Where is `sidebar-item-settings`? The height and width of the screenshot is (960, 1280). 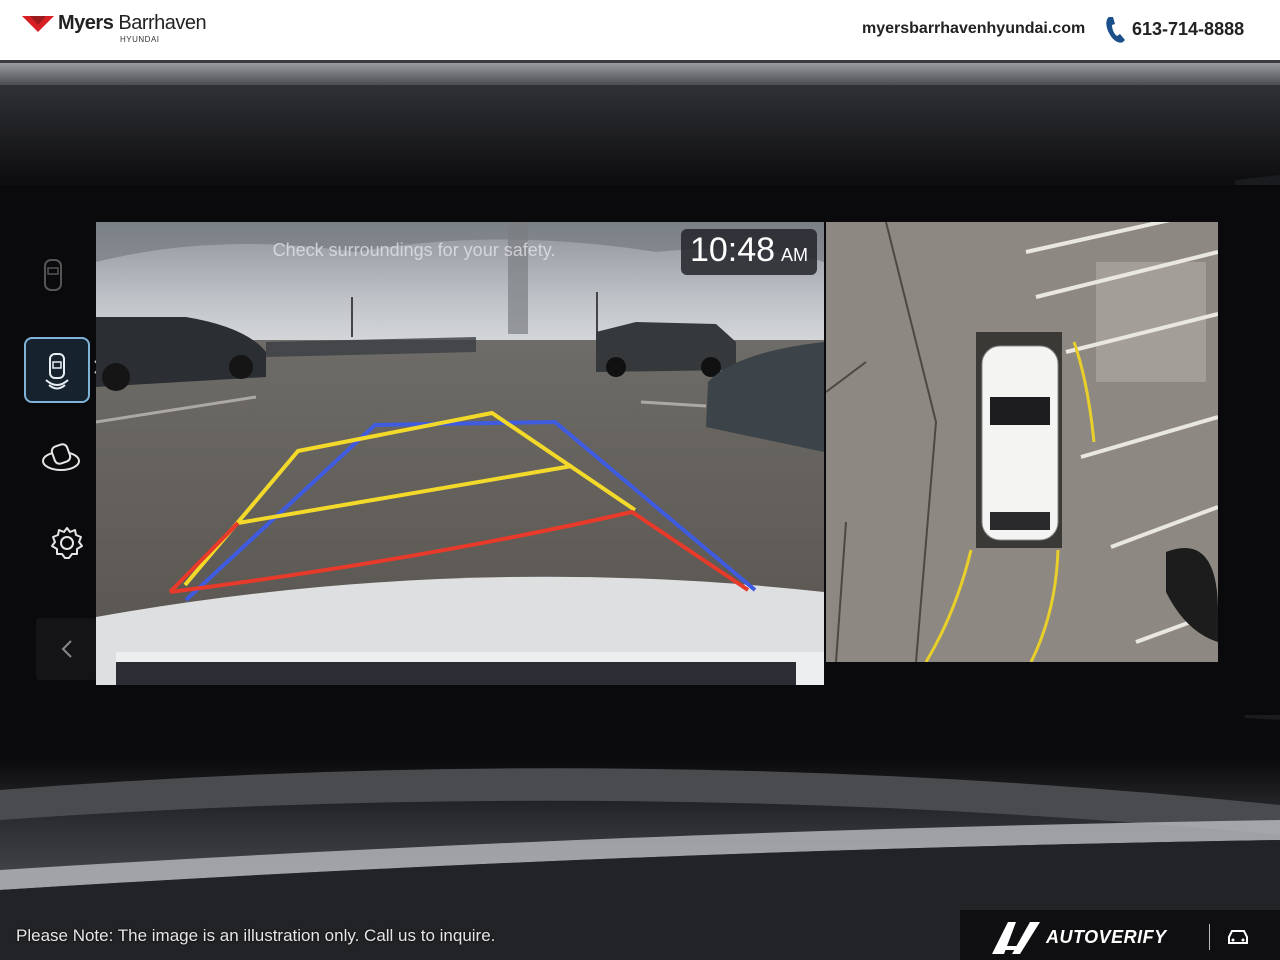
sidebar-item-settings is located at coordinates (67, 543).